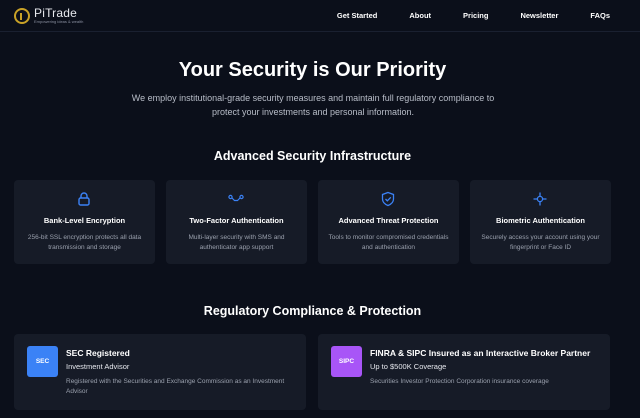  What do you see at coordinates (312, 156) in the screenshot?
I see `infrastructure-title: Advanced Security Infrastructure` at bounding box center [312, 156].